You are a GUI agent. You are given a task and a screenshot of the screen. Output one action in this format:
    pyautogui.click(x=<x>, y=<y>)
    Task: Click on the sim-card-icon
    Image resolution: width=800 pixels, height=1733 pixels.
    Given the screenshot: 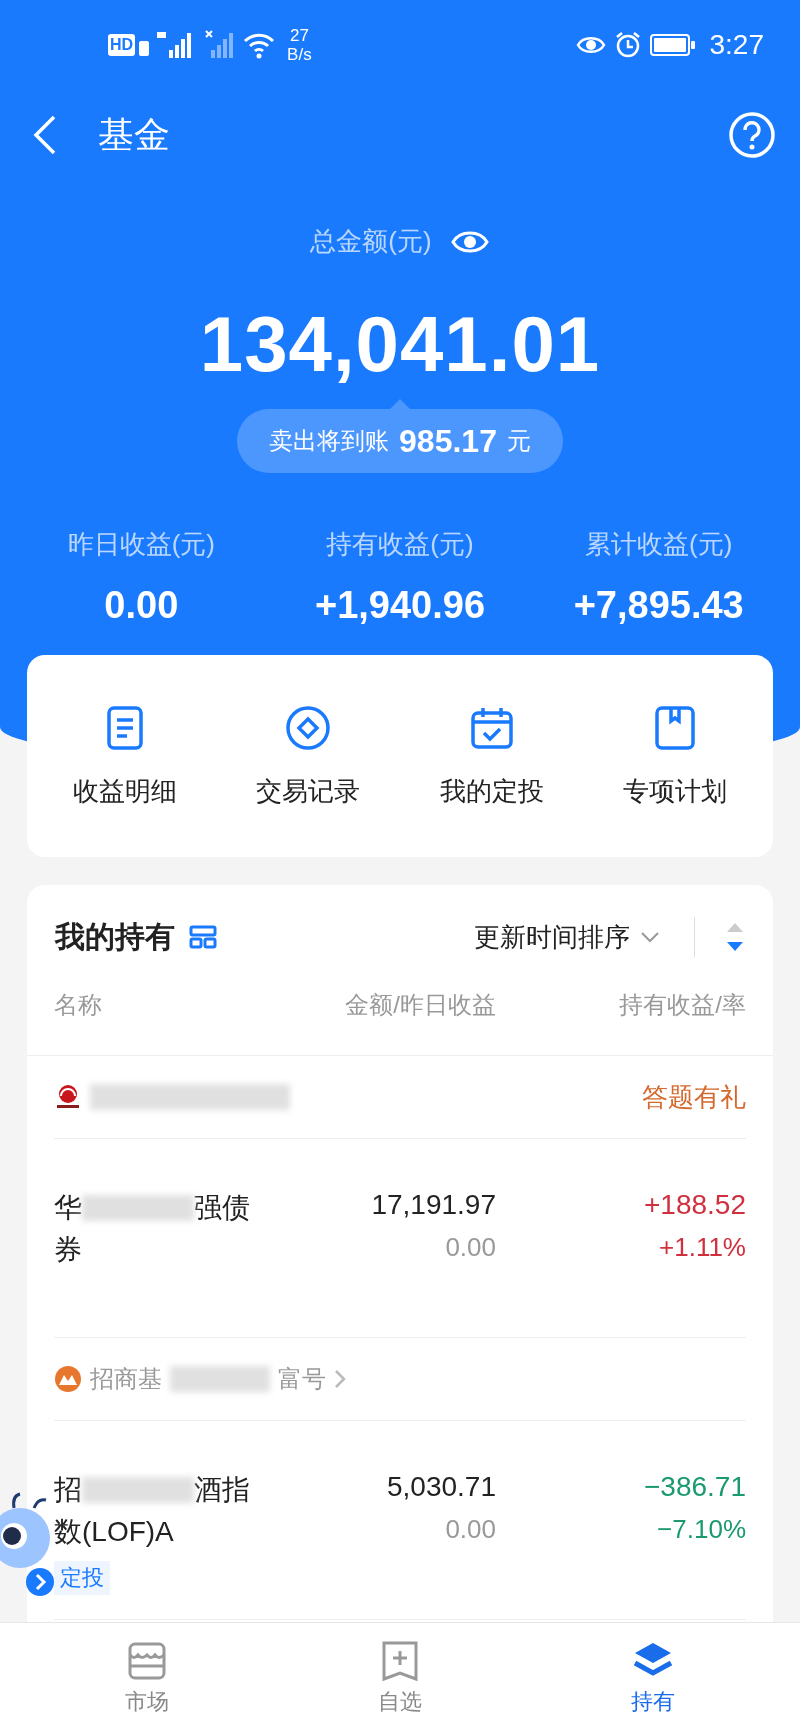 What is the action you would take?
    pyautogui.click(x=144, y=48)
    